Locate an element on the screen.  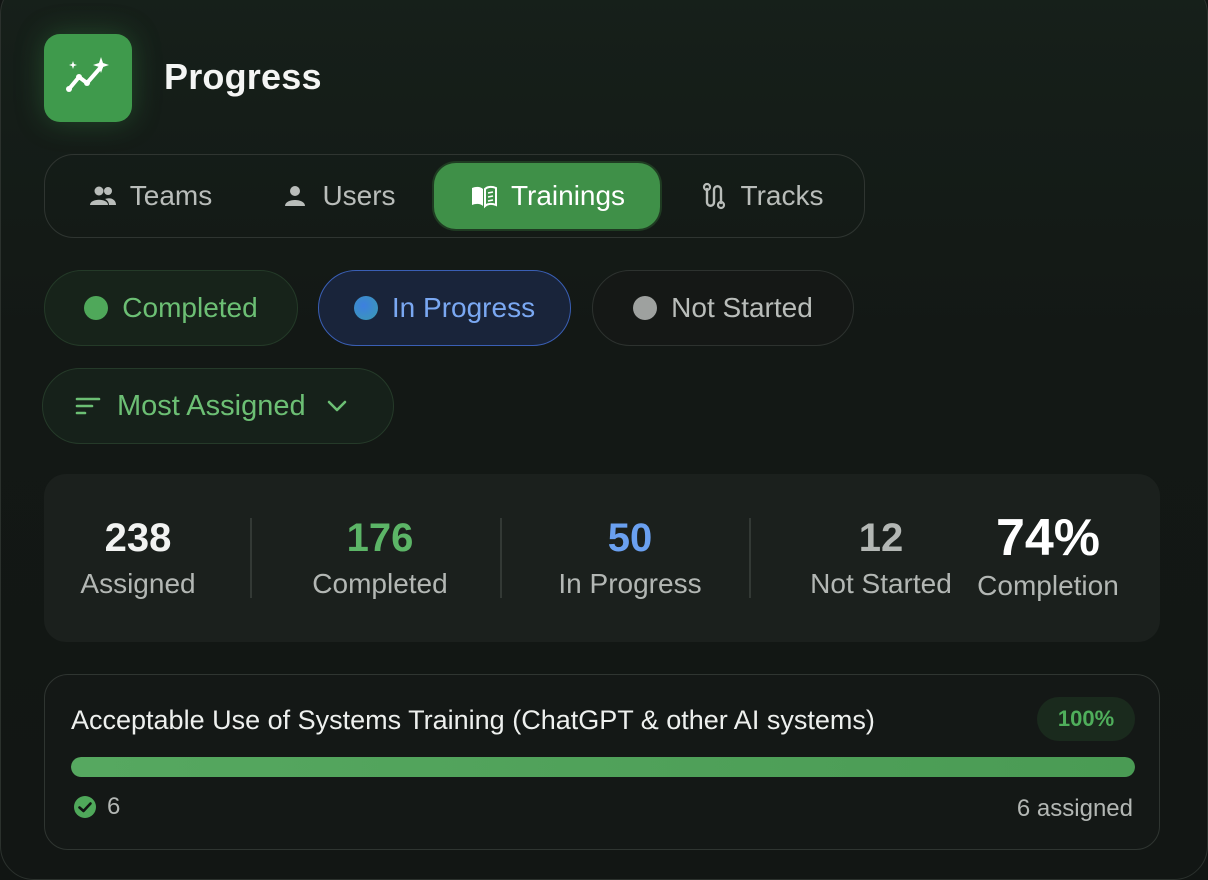
filter-not-started: Not Started is located at coordinates (723, 308).